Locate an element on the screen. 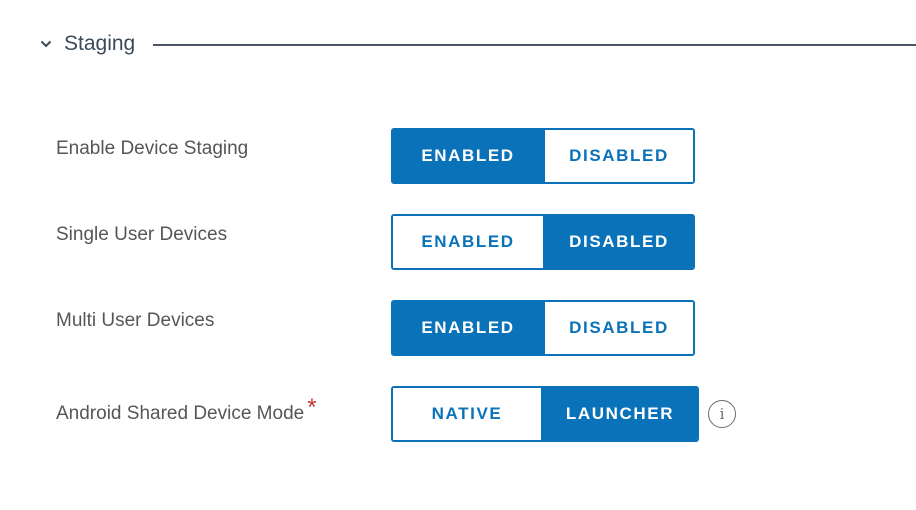  info-icon: i is located at coordinates (722, 414).